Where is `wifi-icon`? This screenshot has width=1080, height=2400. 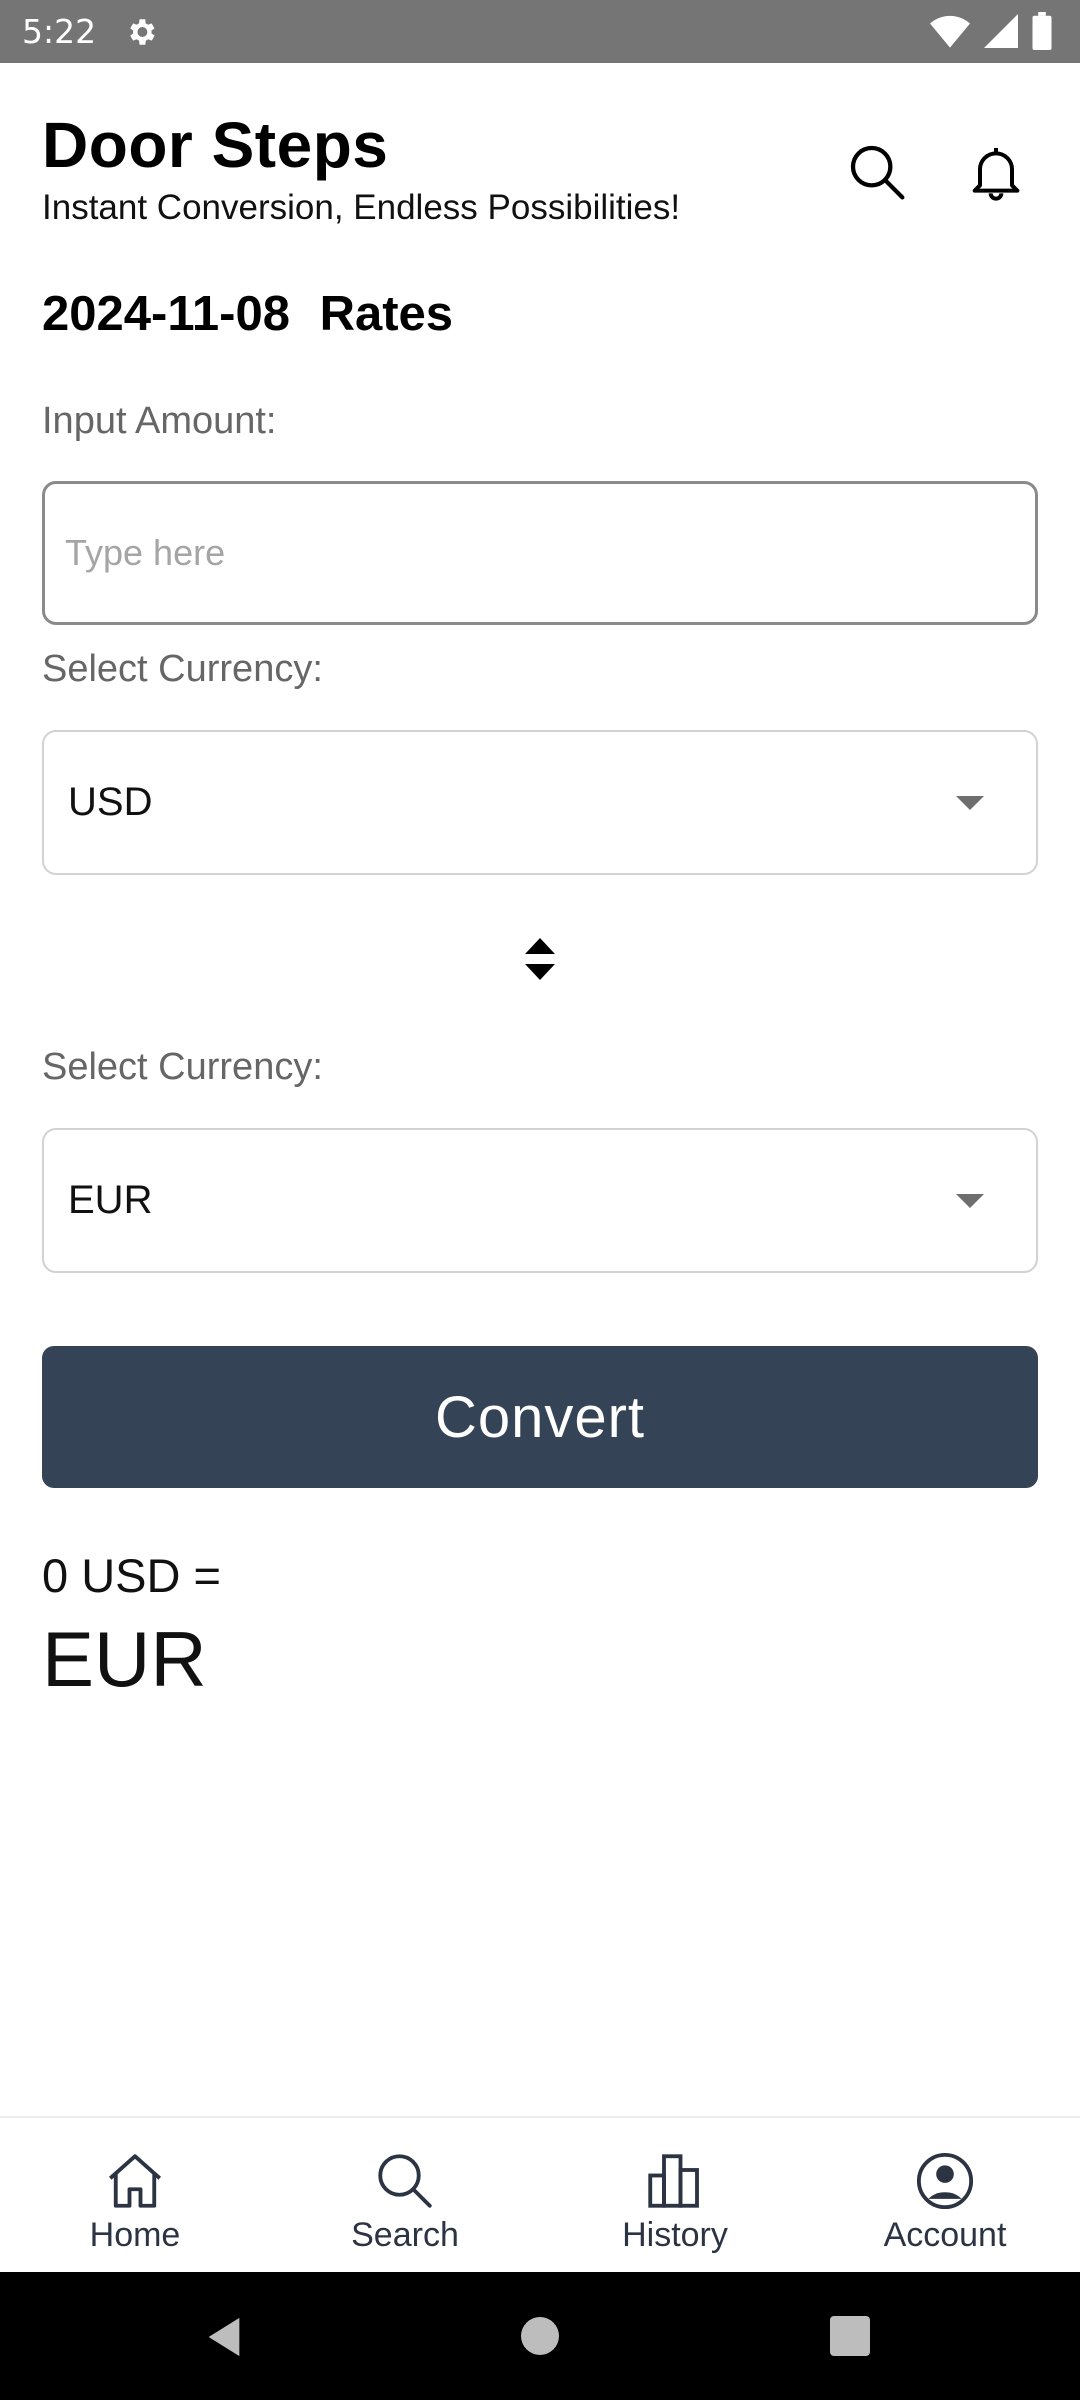 wifi-icon is located at coordinates (950, 31).